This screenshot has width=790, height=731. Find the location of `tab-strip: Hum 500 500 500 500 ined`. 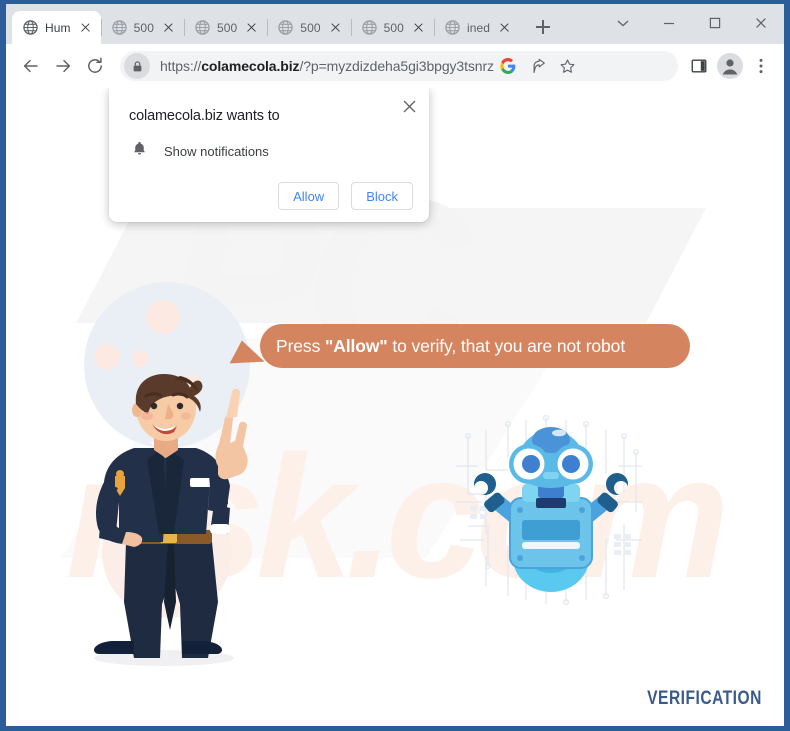

tab-strip: Hum 500 500 500 500 ined is located at coordinates (395, 24).